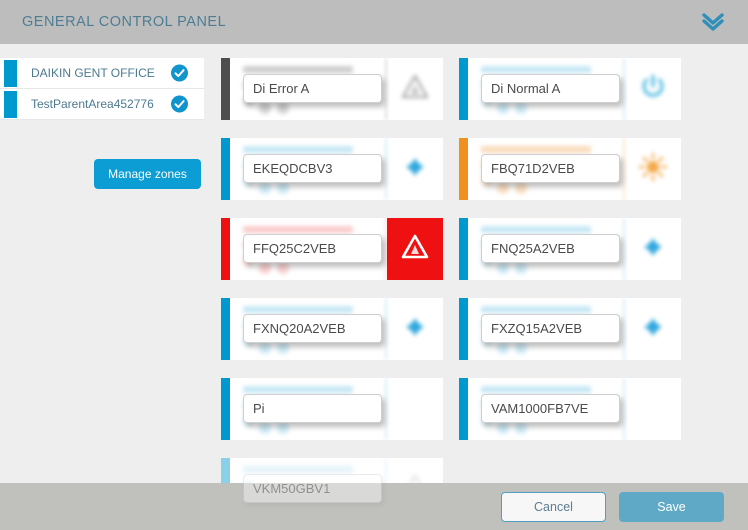  I want to click on unit-name-input: Di Error A, so click(312, 88).